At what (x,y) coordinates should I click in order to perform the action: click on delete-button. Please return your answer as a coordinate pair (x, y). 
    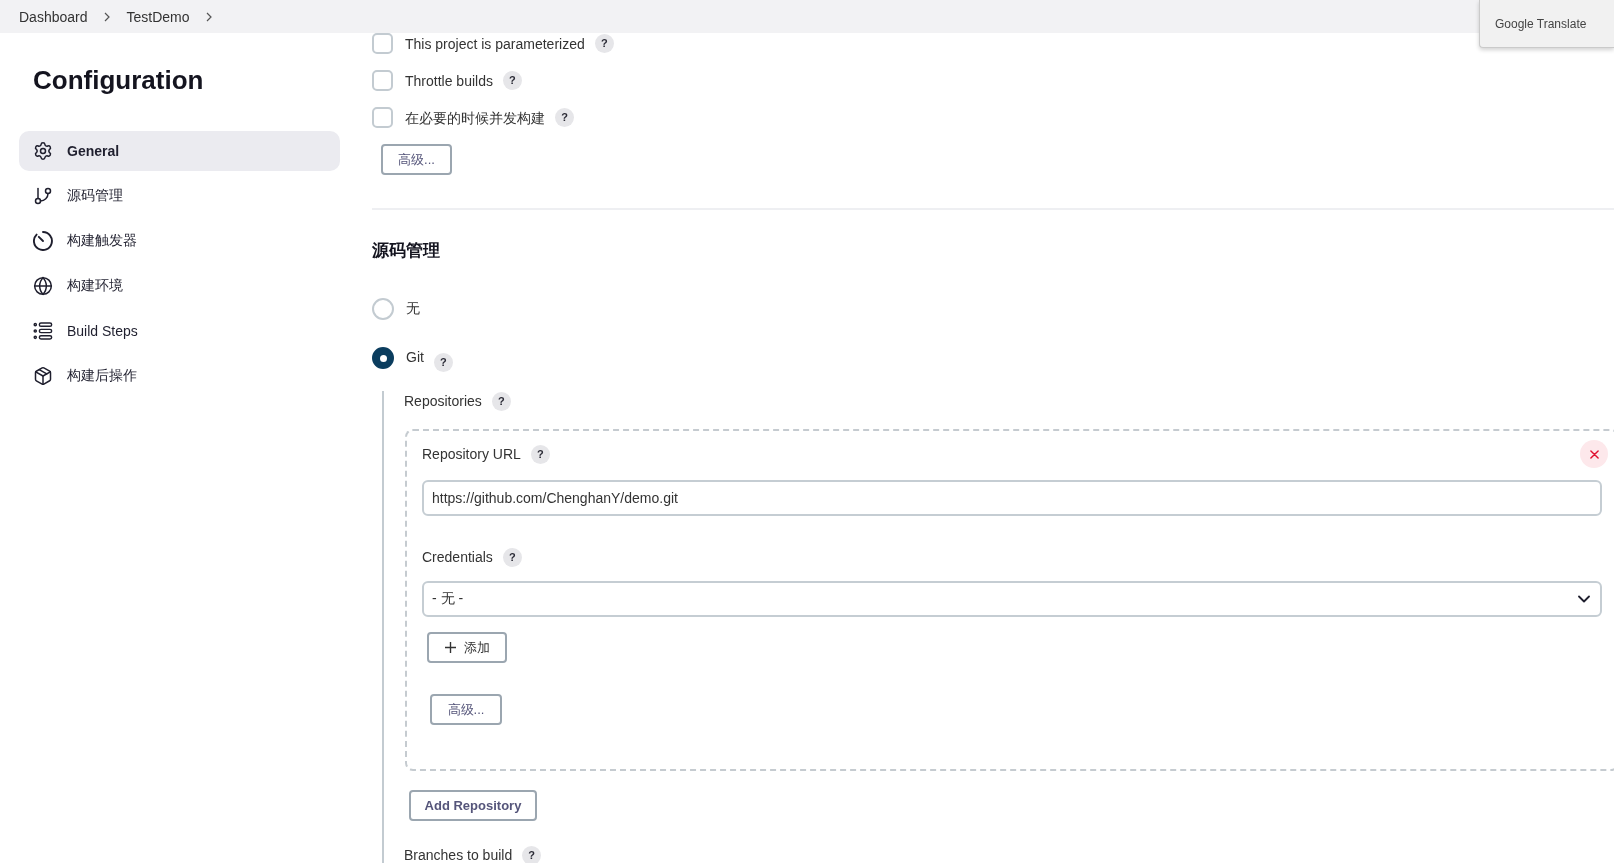
    Looking at the image, I should click on (1594, 454).